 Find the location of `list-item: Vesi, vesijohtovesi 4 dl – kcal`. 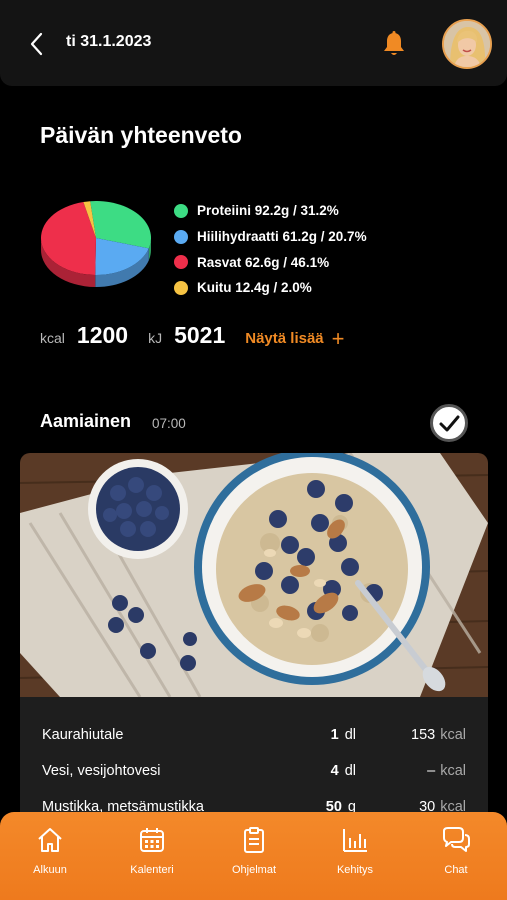

list-item: Vesi, vesijohtovesi 4 dl – kcal is located at coordinates (254, 775).